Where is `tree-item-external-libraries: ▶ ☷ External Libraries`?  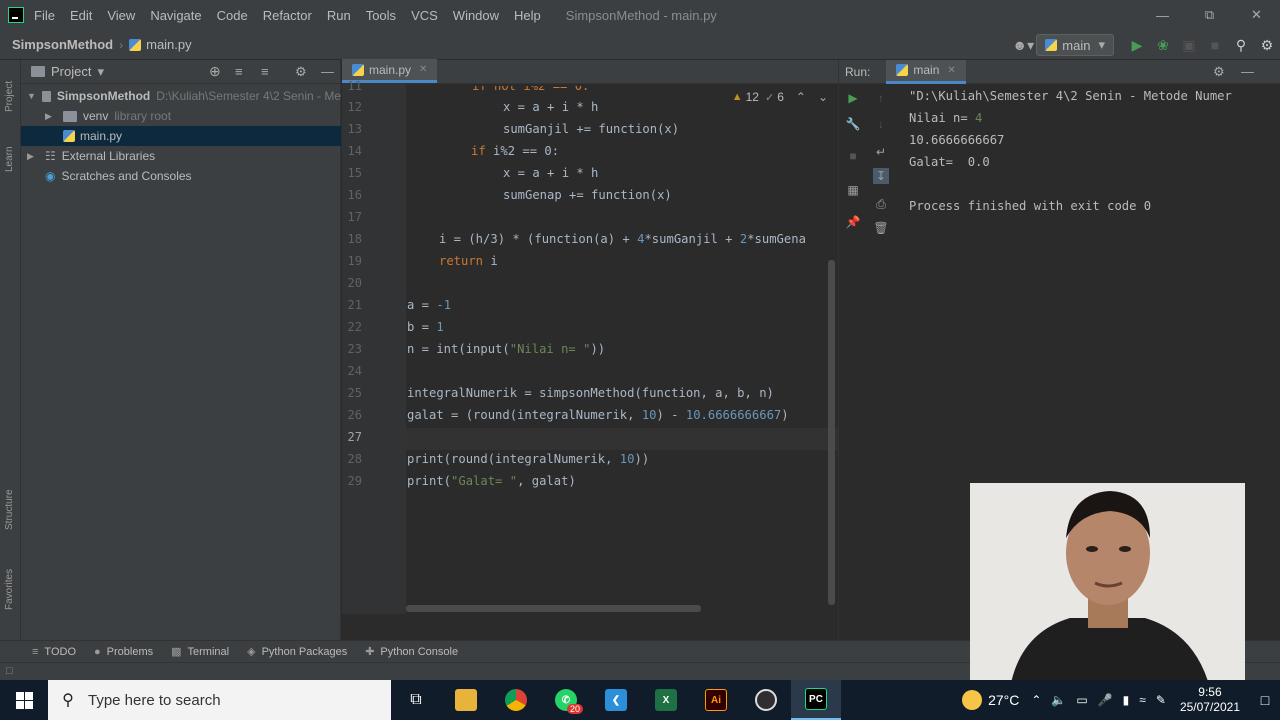 tree-item-external-libraries: ▶ ☷ External Libraries is located at coordinates (181, 156).